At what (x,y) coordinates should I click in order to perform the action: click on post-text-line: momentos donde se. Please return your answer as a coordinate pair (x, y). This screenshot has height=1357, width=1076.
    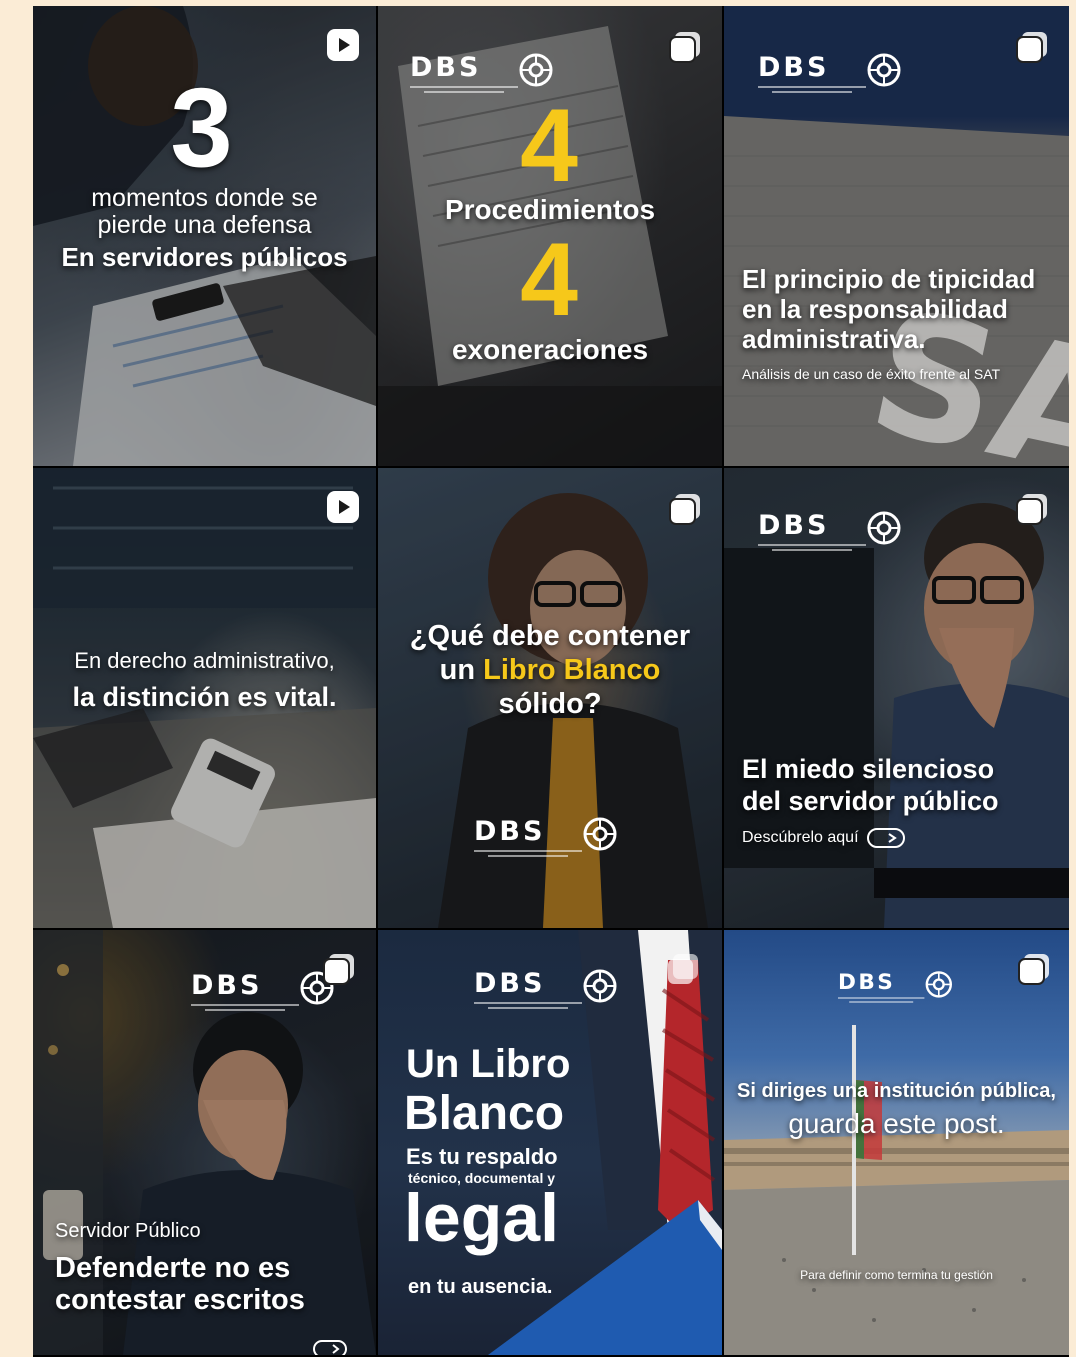
    Looking at the image, I should click on (204, 198).